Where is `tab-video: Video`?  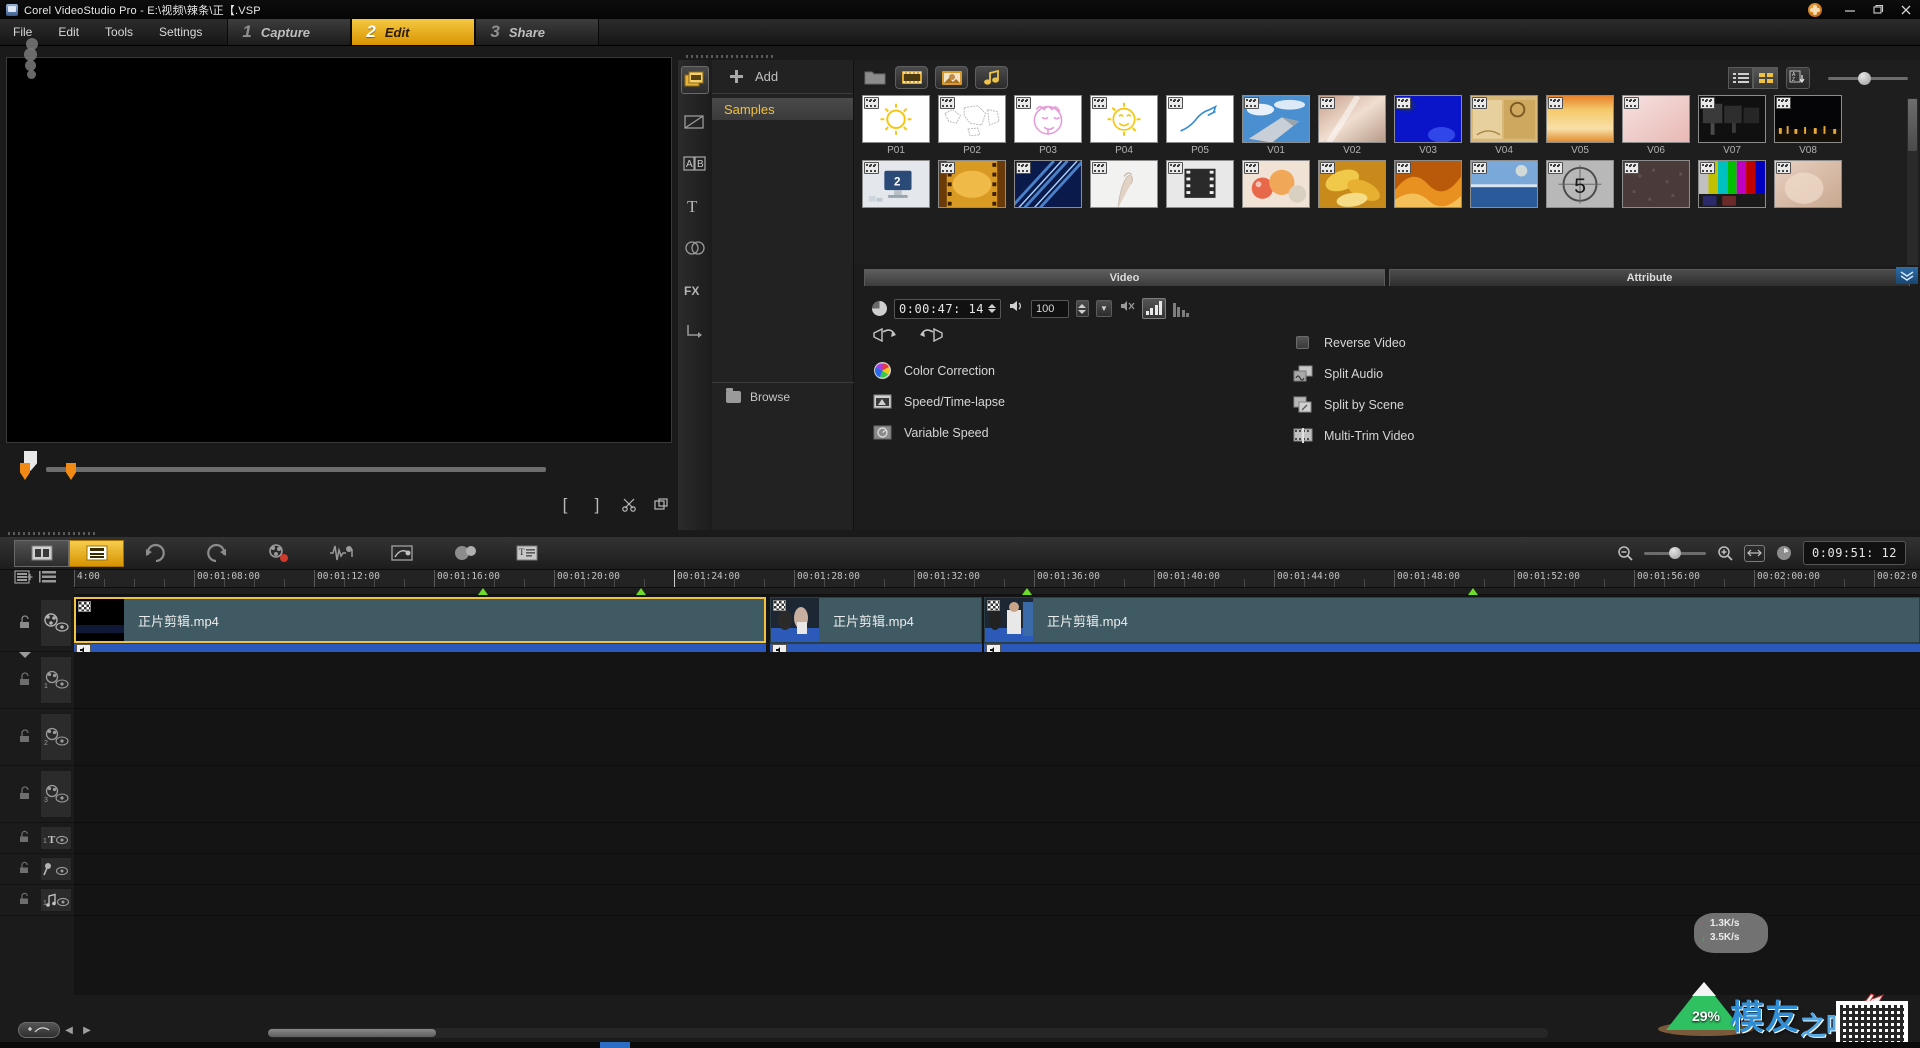 tab-video: Video is located at coordinates (1124, 277).